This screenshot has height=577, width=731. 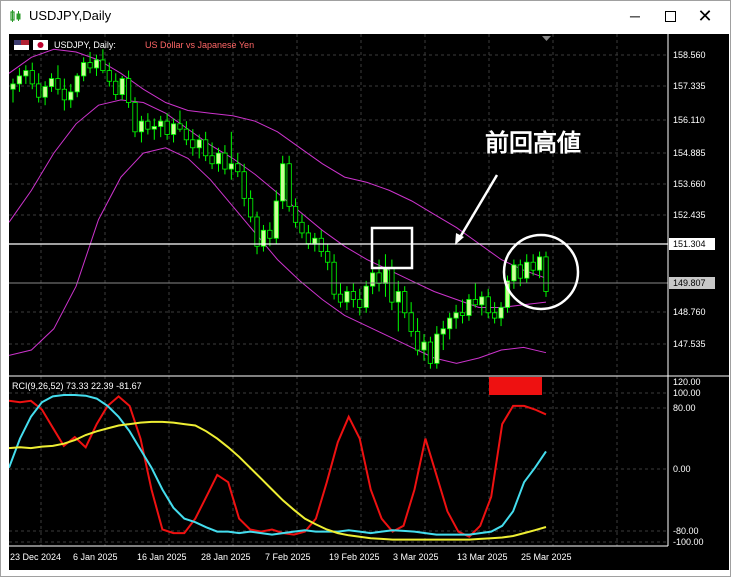 I want to click on rci-tick-label: -100.00, so click(x=688, y=542).